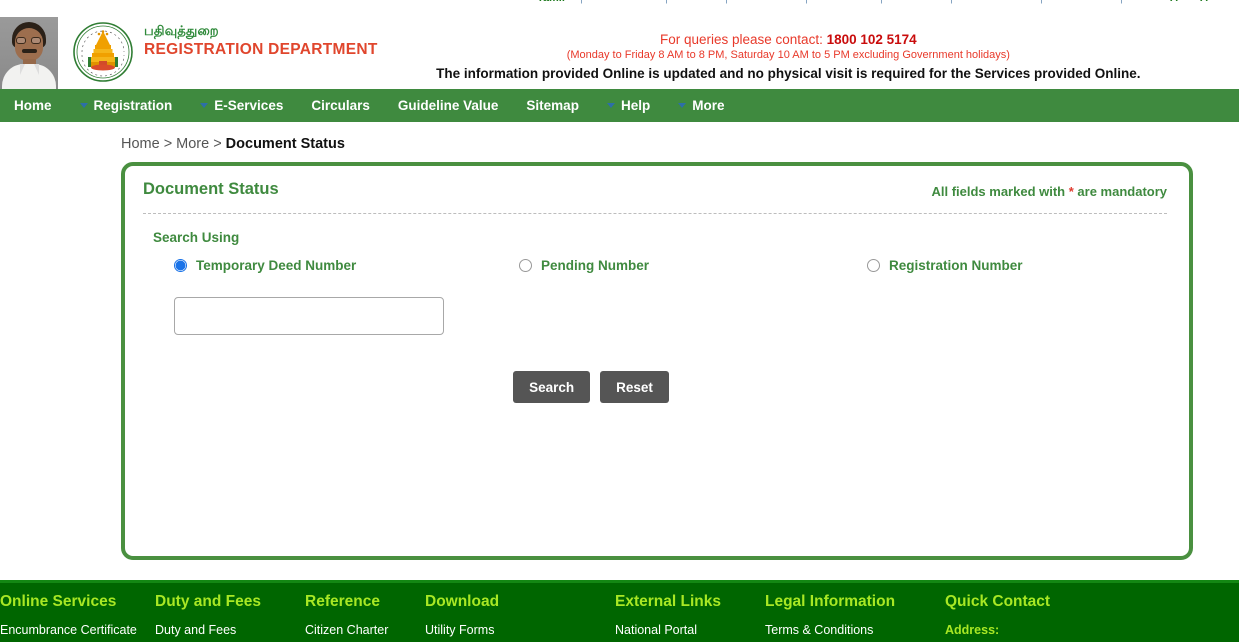 This screenshot has height=642, width=1239. I want to click on footer-spacer, so click(619, 570).